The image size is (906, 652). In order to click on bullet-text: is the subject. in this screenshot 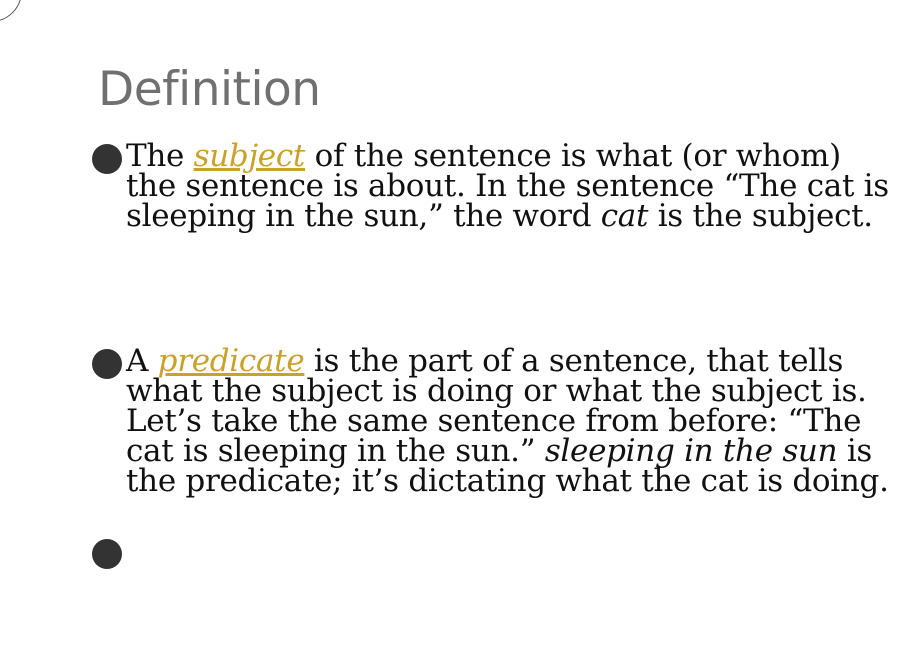, I will do `click(760, 216)`.